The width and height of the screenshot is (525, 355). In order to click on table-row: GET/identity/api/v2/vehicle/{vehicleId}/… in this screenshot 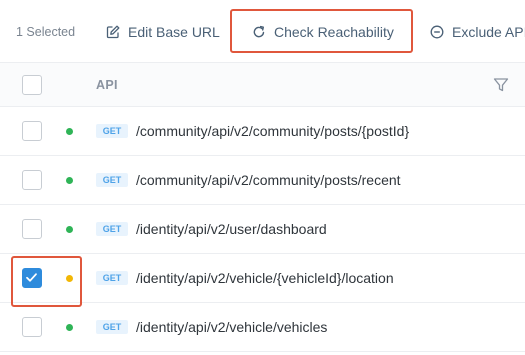, I will do `click(262, 278)`.